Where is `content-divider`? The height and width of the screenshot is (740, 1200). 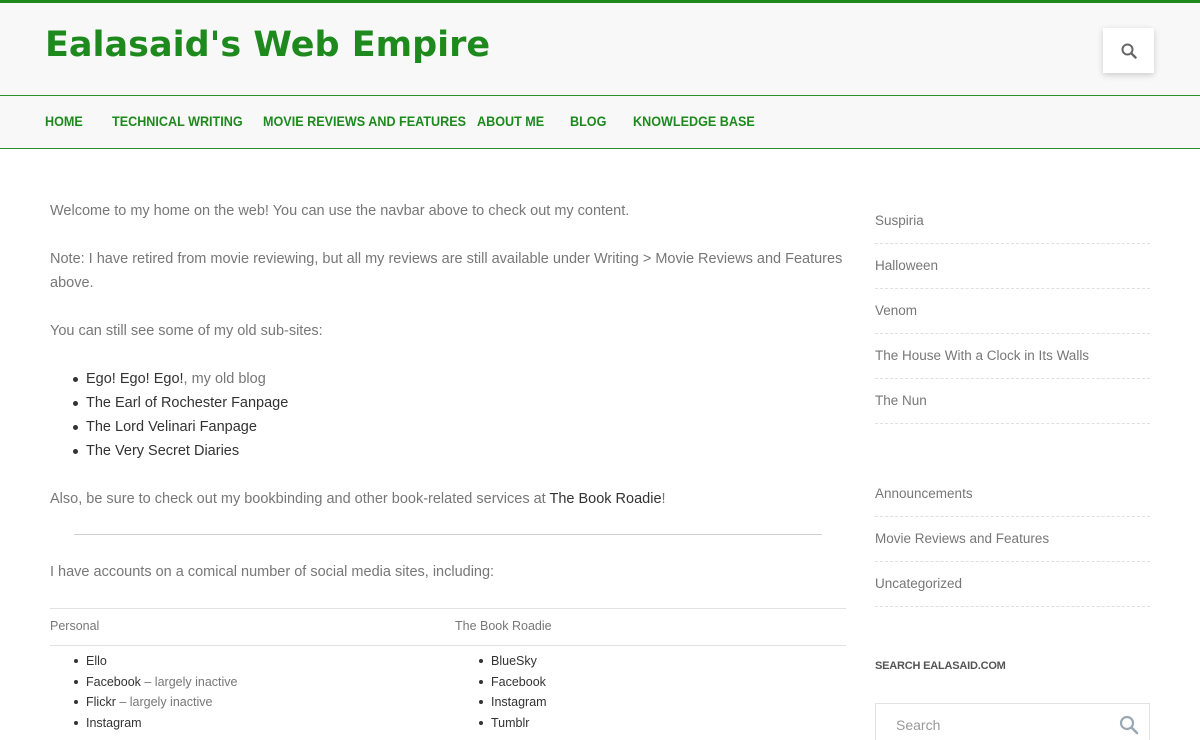 content-divider is located at coordinates (448, 534).